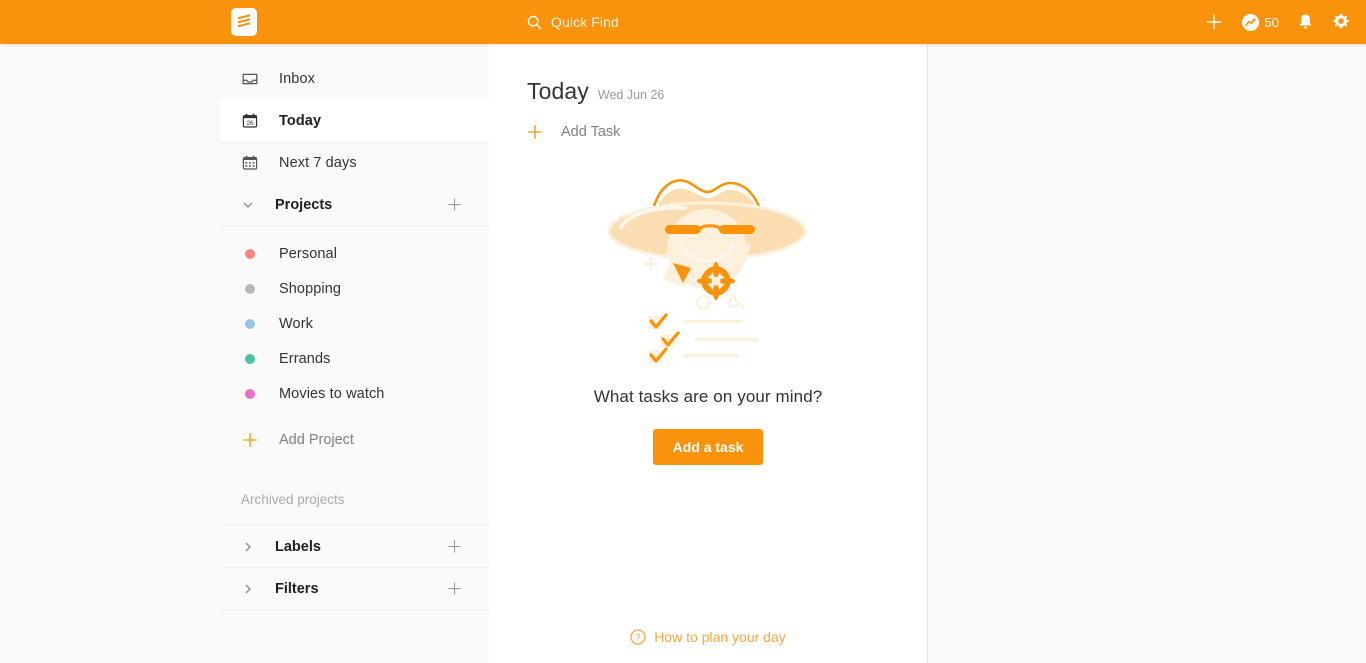 Image resolution: width=1366 pixels, height=663 pixels. What do you see at coordinates (354, 121) in the screenshot?
I see `sidebar-item-today: 26 Today` at bounding box center [354, 121].